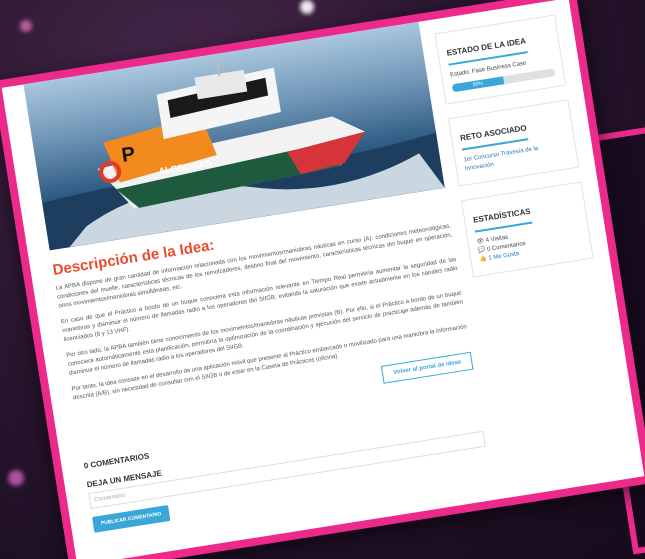 This screenshot has width=645, height=559. What do you see at coordinates (131, 518) in the screenshot?
I see `publish-comment-button: PUBLICAR COMENTARIO` at bounding box center [131, 518].